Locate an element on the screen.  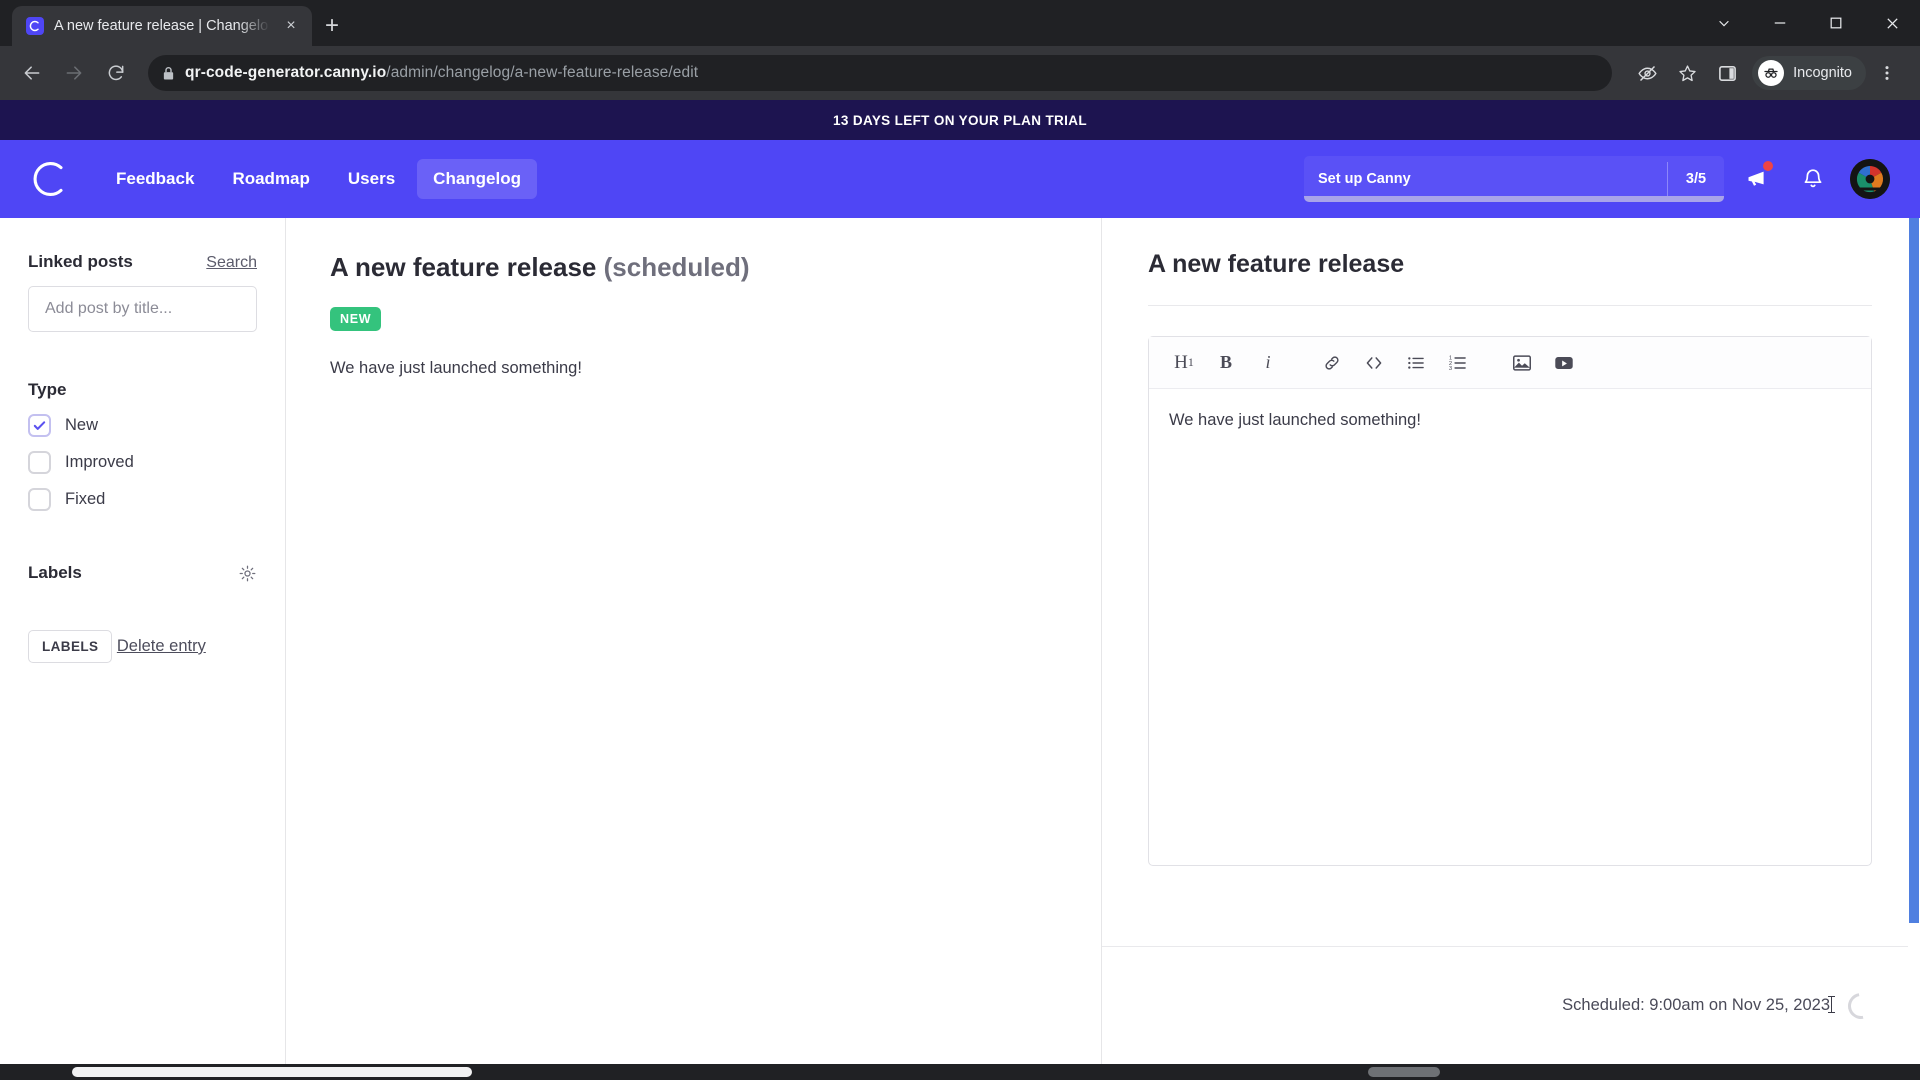
checkbox-checked-icon is located at coordinates (39, 425).